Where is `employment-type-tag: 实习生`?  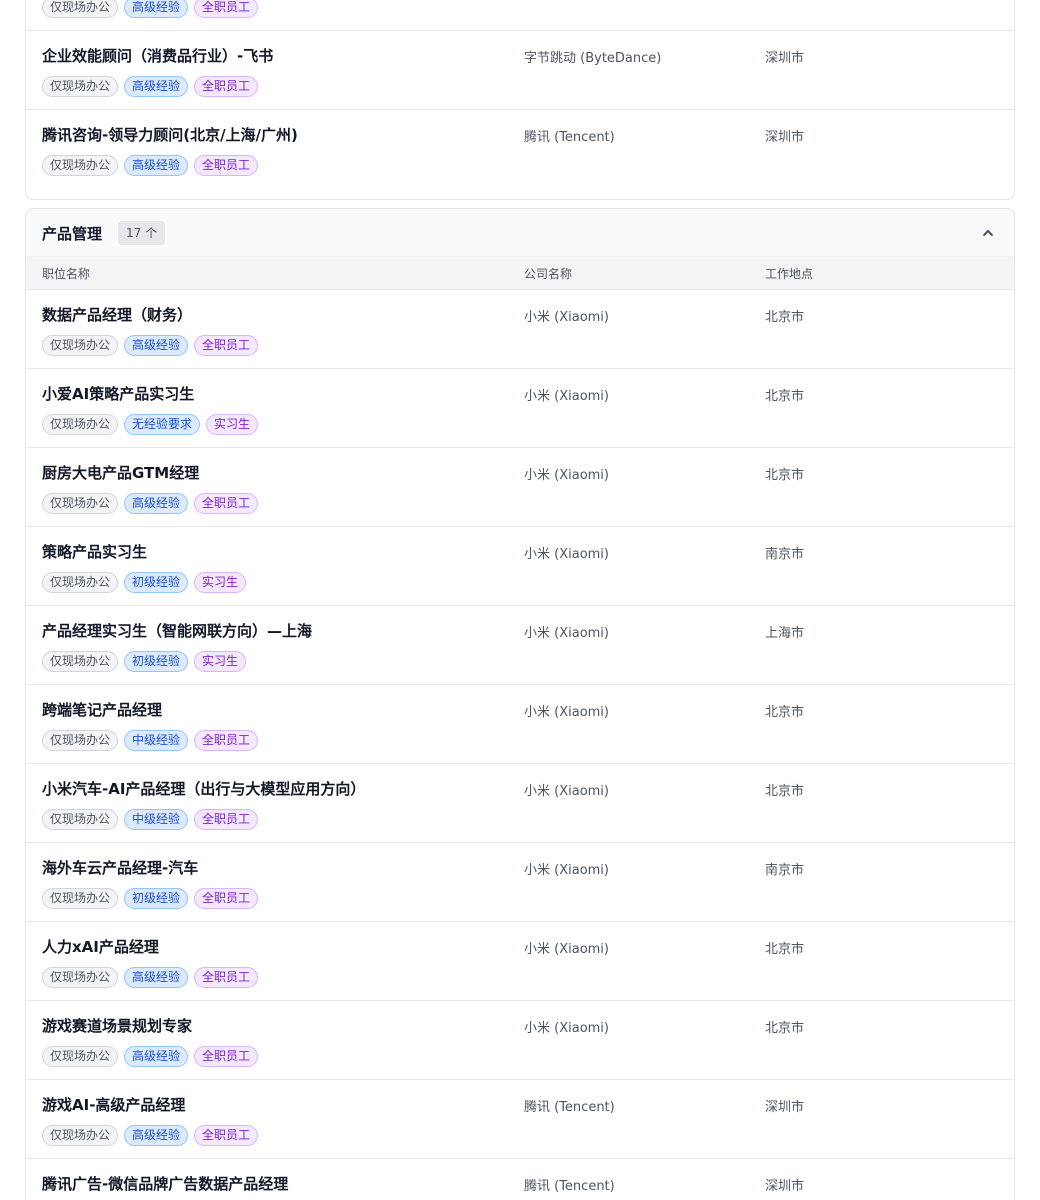 employment-type-tag: 实习生 is located at coordinates (232, 424).